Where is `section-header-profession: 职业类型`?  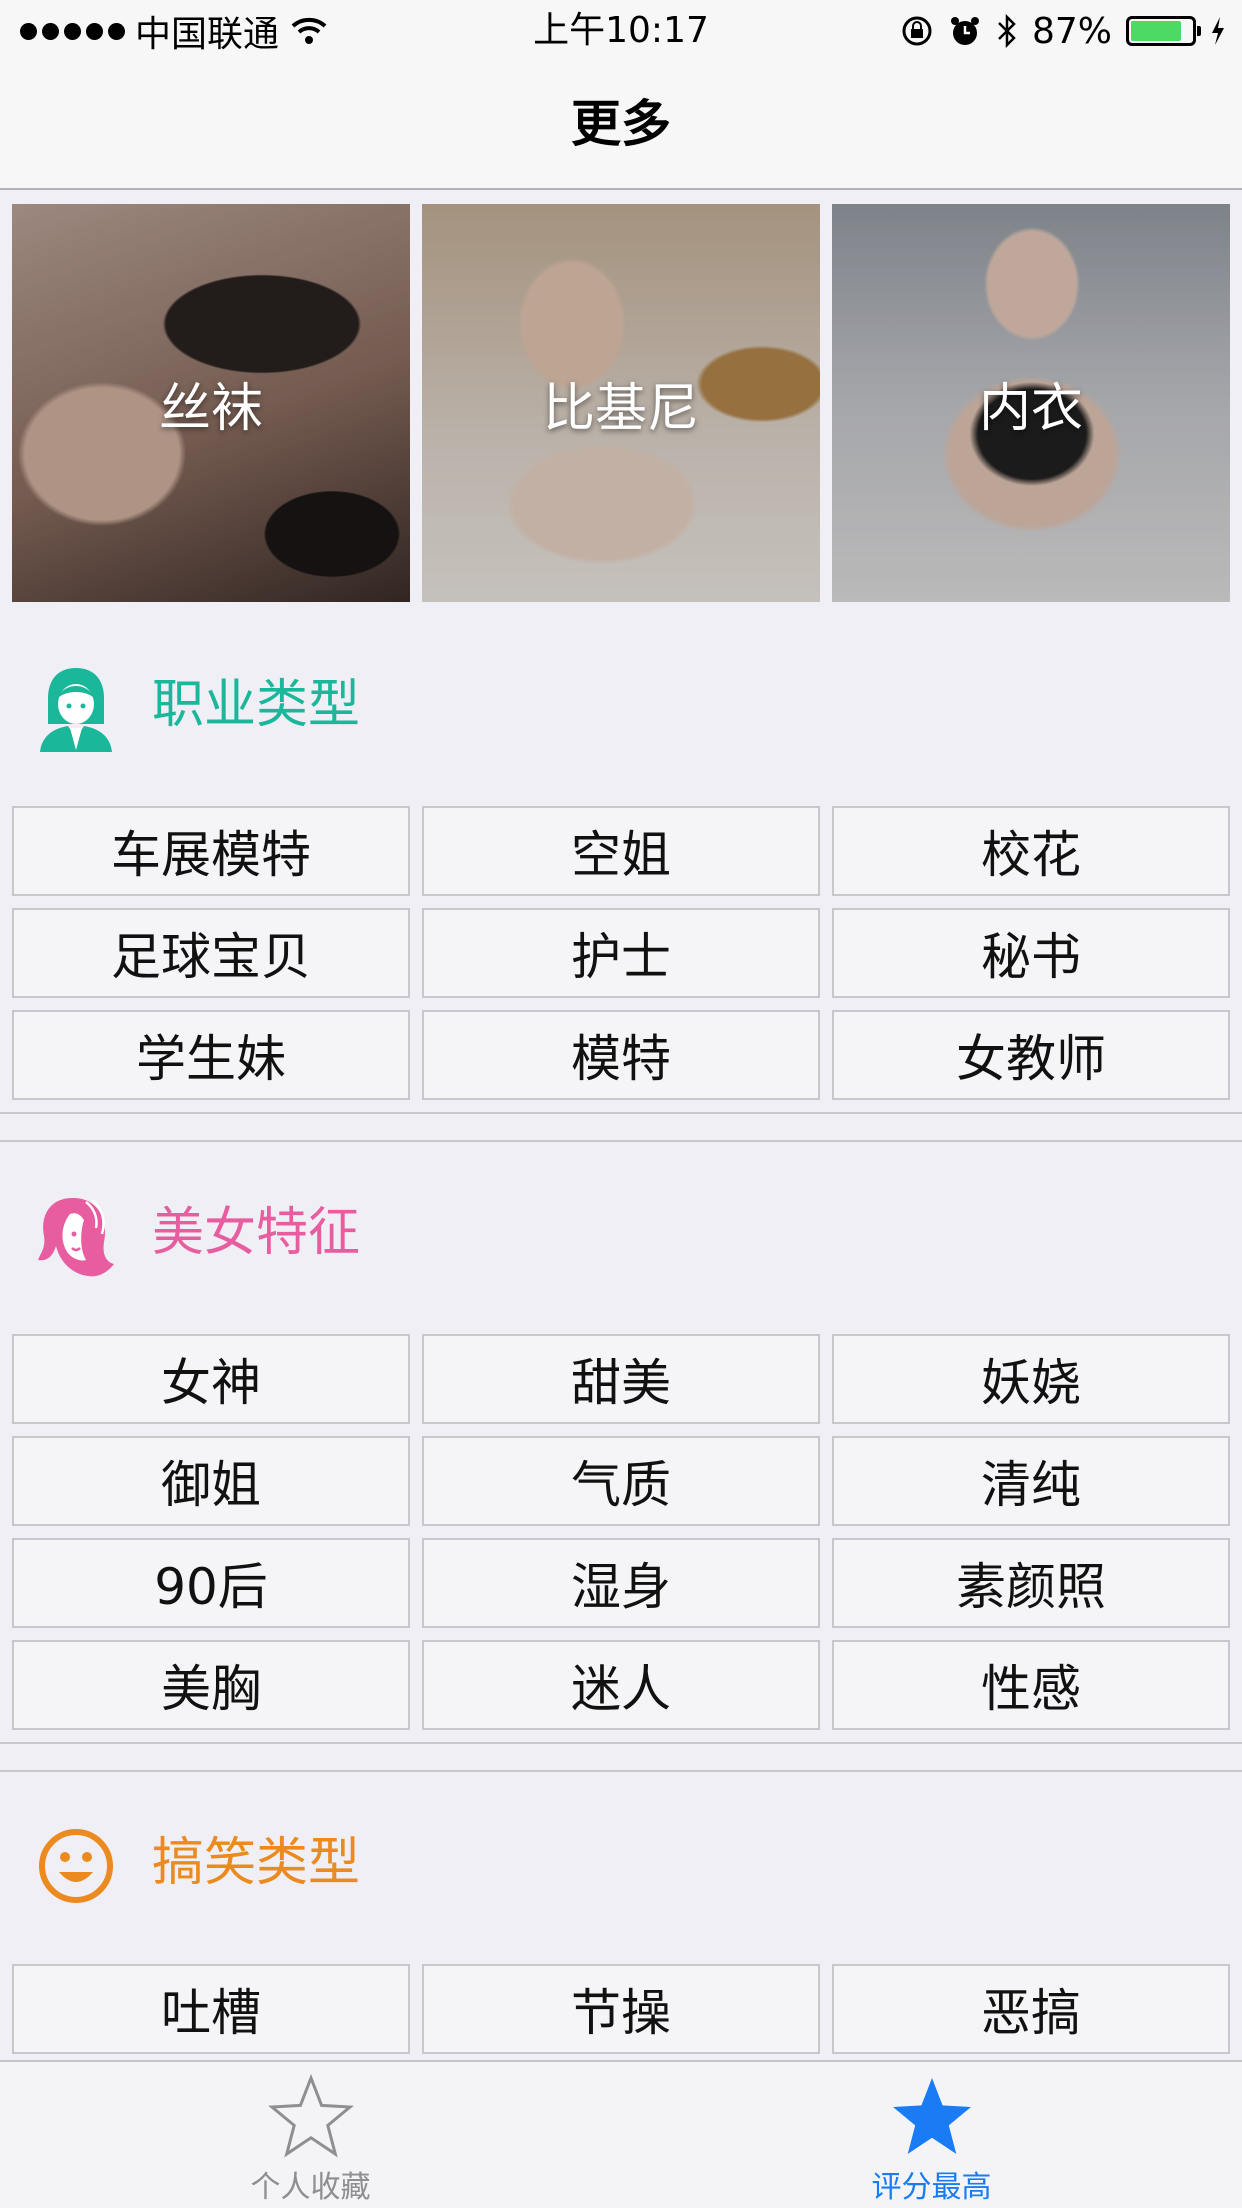 section-header-profession: 职业类型 is located at coordinates (621, 705).